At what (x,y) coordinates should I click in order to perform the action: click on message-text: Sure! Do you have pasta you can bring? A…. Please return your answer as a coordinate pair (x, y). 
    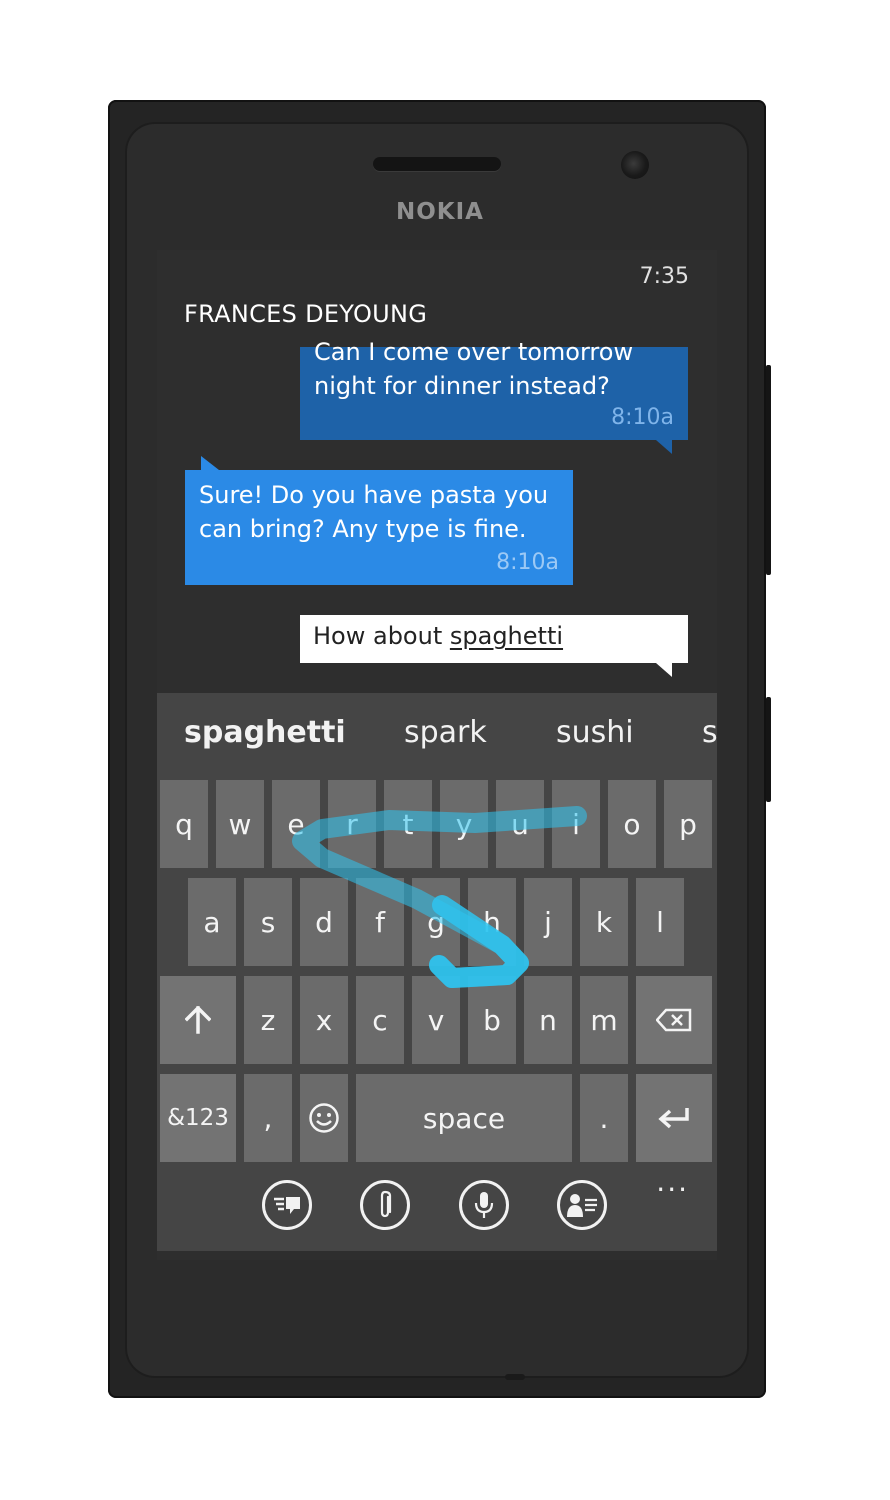
    Looking at the image, I should click on (374, 512).